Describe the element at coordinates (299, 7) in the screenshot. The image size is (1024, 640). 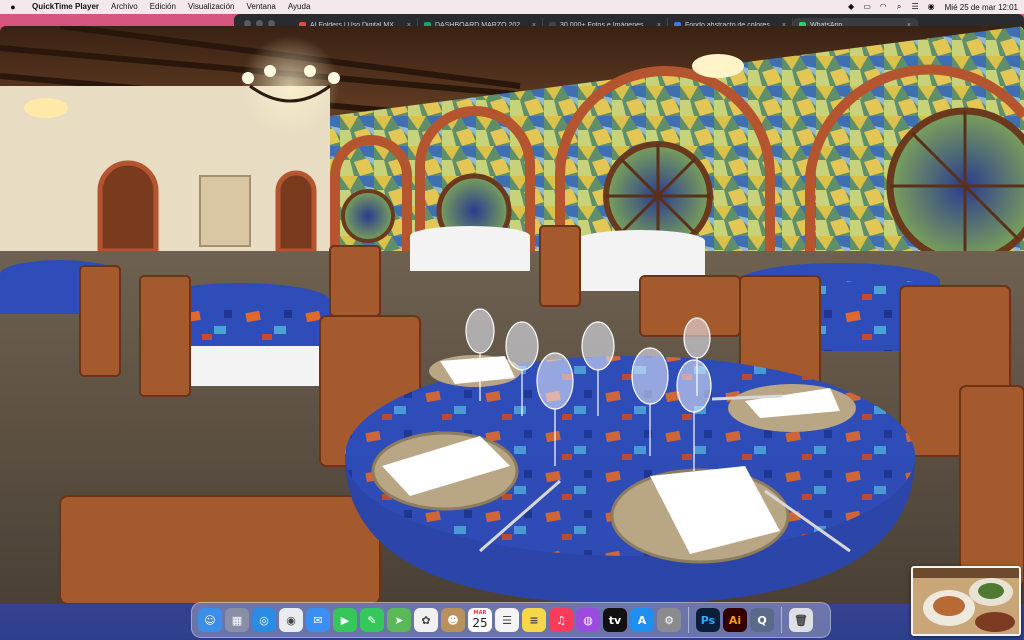
I see `menu-ayuda: Ayuda` at that location.